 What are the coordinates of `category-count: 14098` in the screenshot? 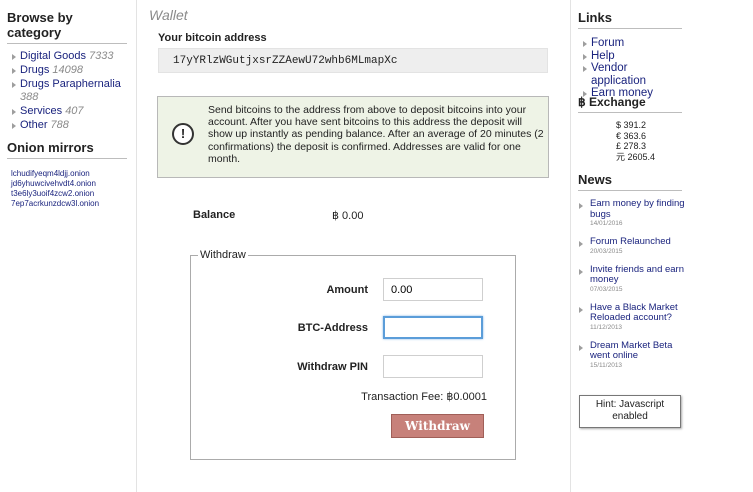 It's located at (67, 70).